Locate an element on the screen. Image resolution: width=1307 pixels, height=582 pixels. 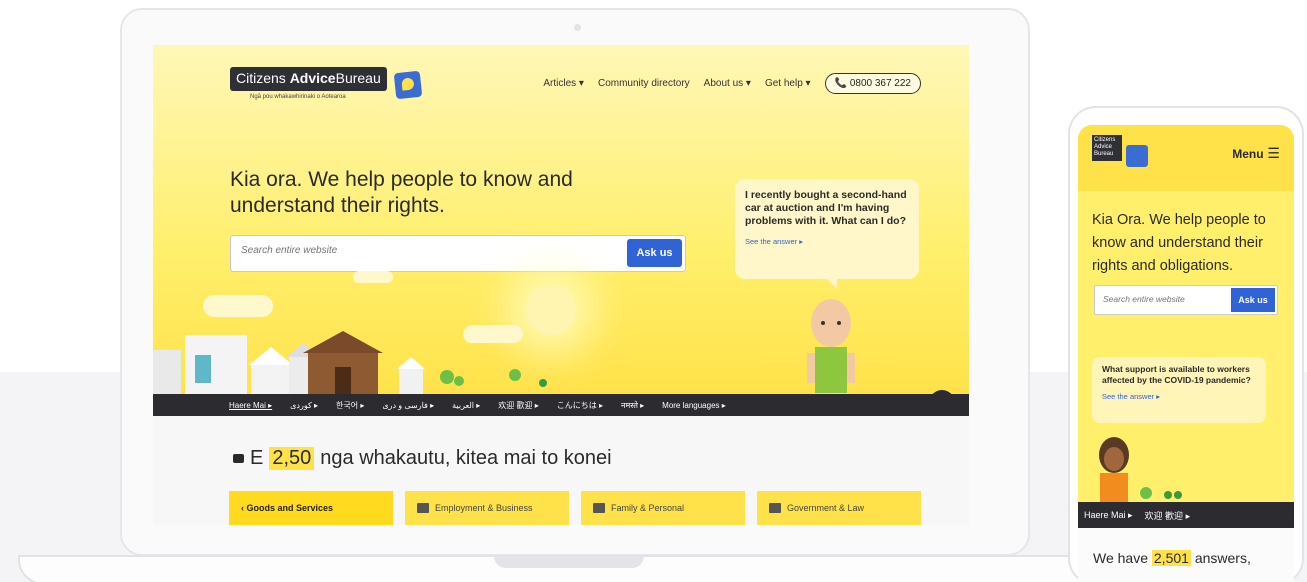
mobile-language-bar: Haere Mai 欢迎 歡迎 is located at coordinates (1186, 515).